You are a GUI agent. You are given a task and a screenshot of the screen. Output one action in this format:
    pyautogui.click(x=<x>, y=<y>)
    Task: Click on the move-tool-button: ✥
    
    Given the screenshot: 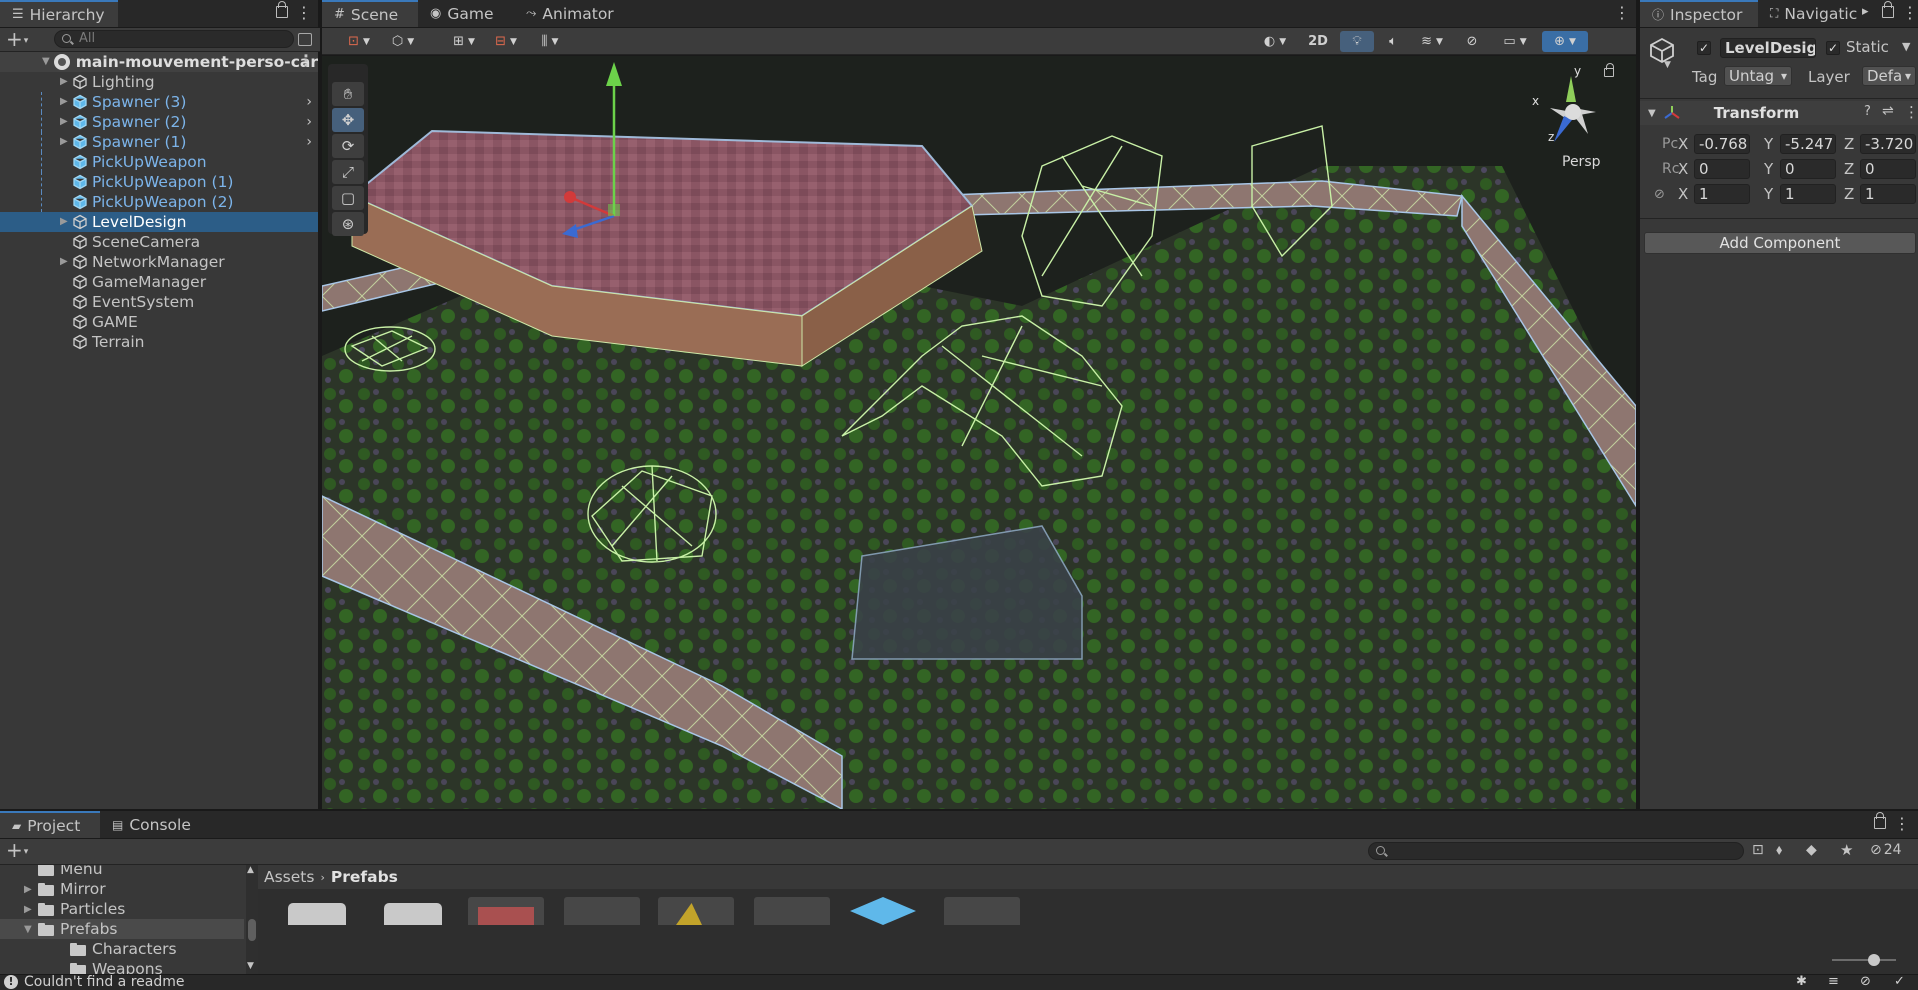 What is the action you would take?
    pyautogui.click(x=348, y=120)
    